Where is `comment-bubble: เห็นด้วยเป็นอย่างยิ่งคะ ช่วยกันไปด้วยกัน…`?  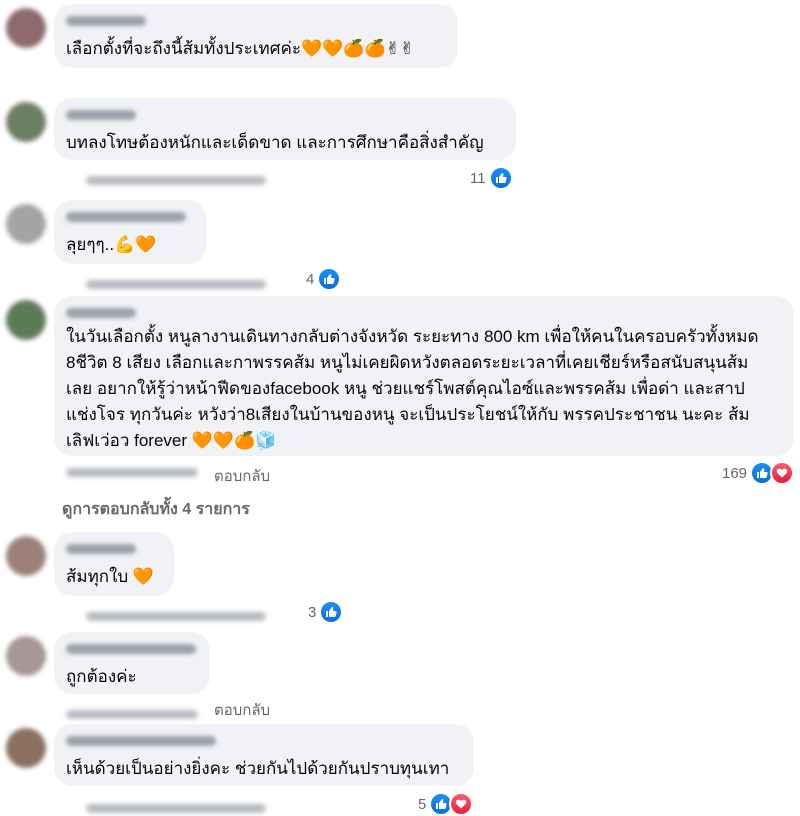
comment-bubble: เห็นด้วยเป็นอย่างยิ่งคะ ช่วยกันไปด้วยกัน… is located at coordinates (264, 755).